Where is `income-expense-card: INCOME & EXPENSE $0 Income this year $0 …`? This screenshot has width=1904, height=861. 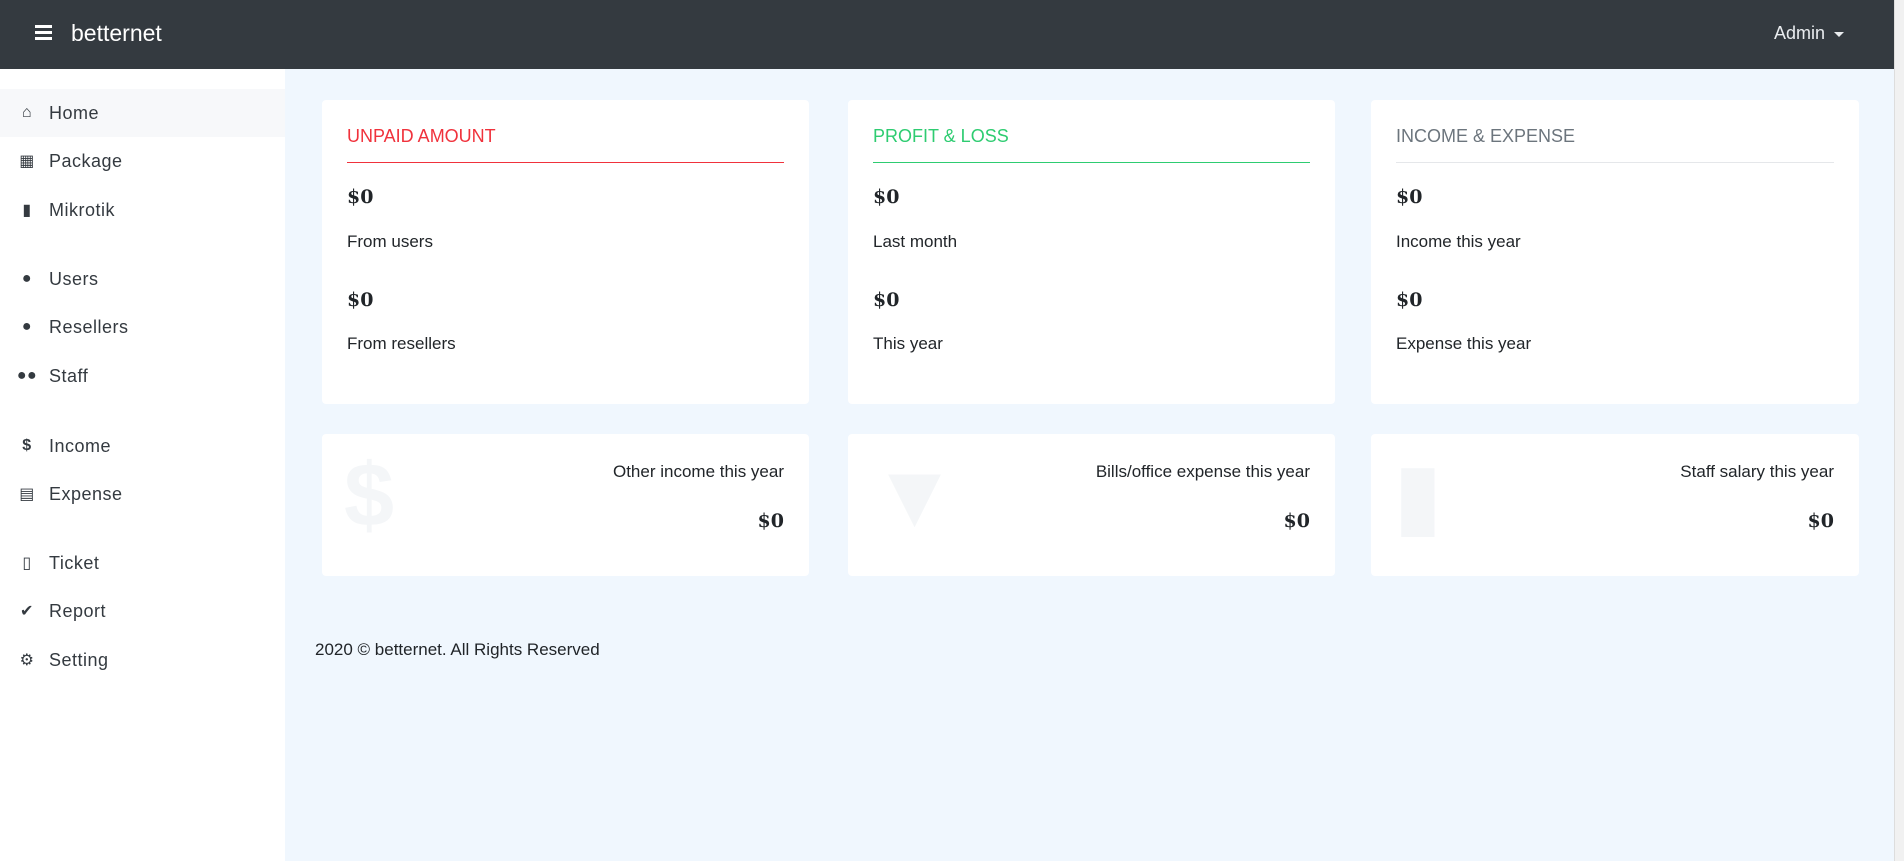 income-expense-card: INCOME & EXPENSE $0 Income this year $0 … is located at coordinates (1615, 252).